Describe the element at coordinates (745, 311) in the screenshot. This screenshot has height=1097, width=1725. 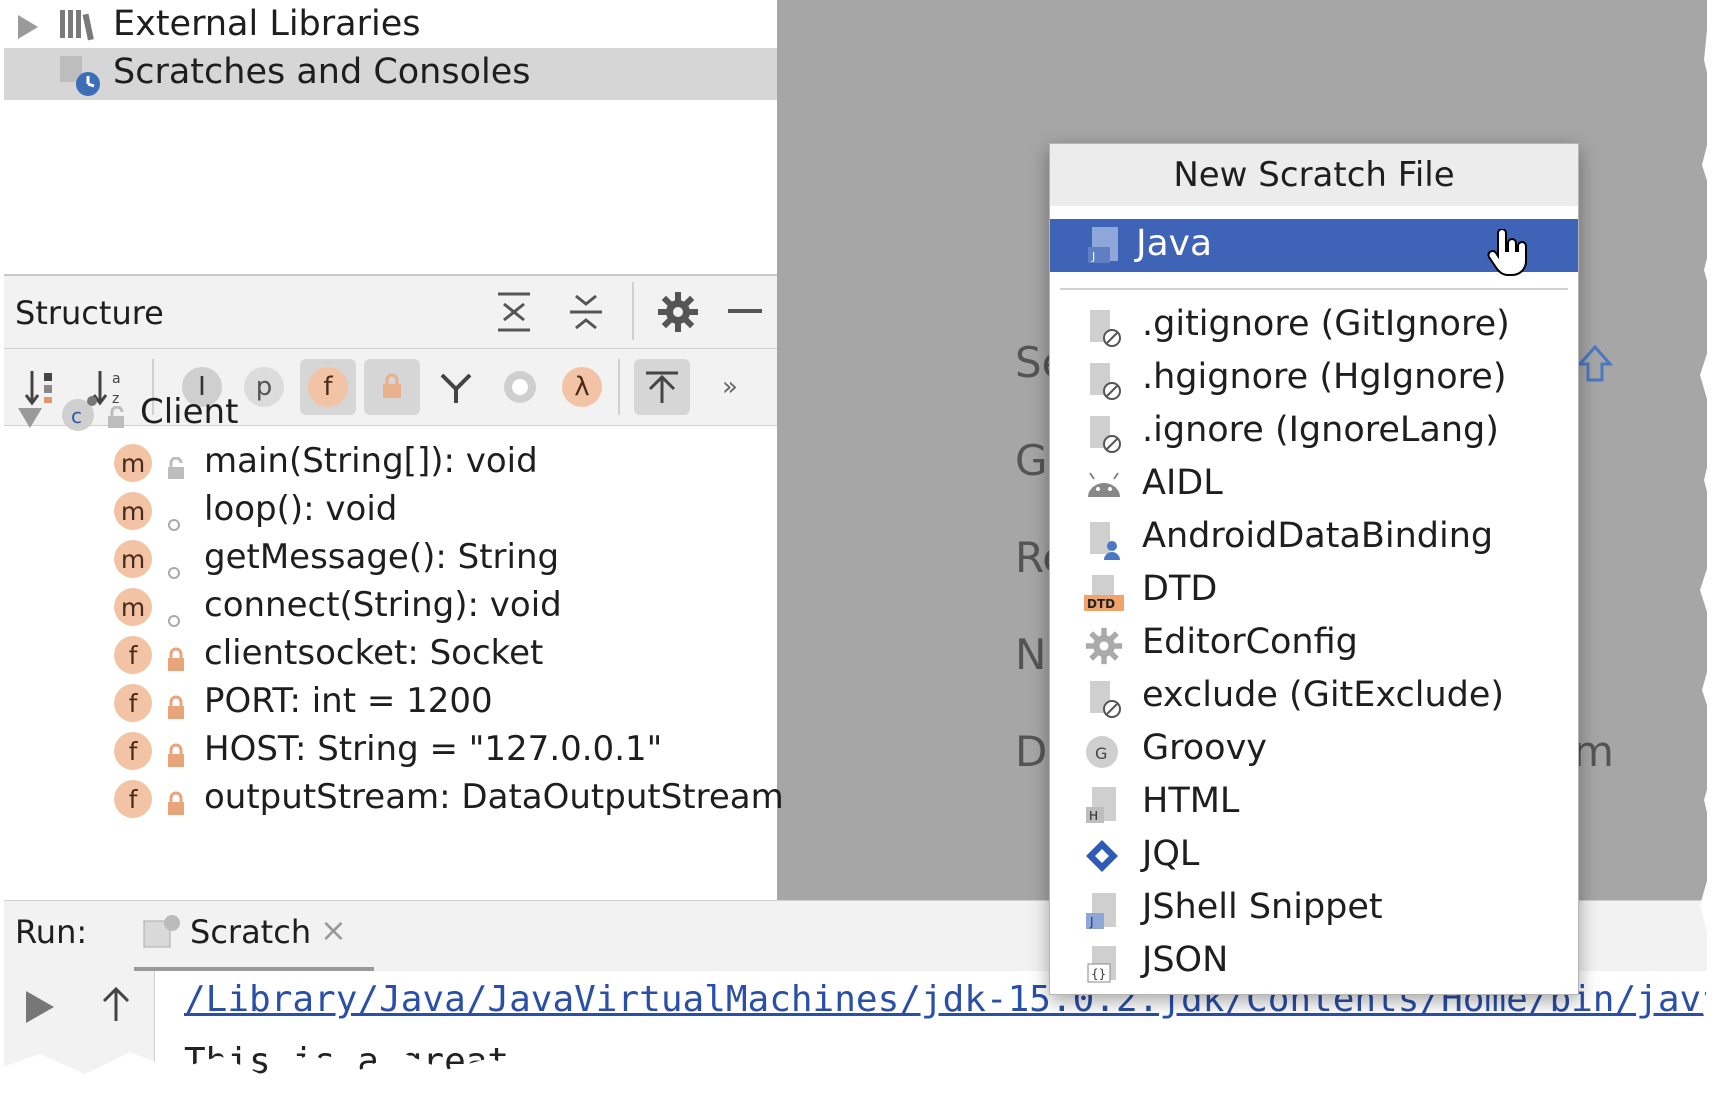
I see `minimize-icon` at that location.